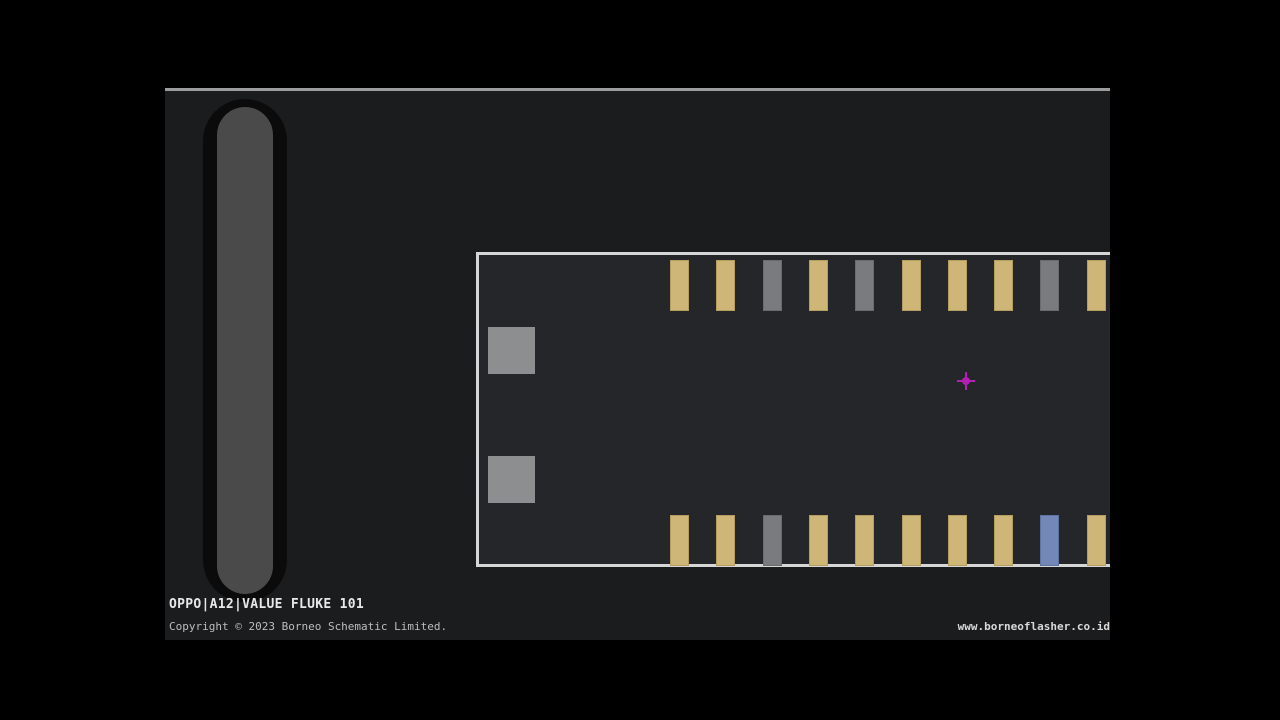 The height and width of the screenshot is (720, 1280). What do you see at coordinates (966, 381) in the screenshot?
I see `crosshair-icon` at bounding box center [966, 381].